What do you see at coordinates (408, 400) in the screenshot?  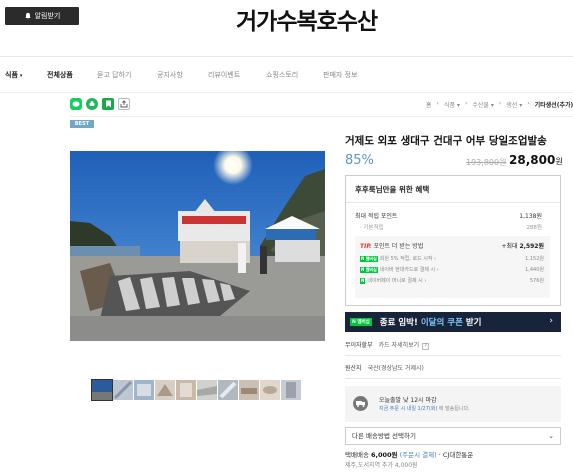 I see `today-shipping-label: 오늘출발 낮 12시 마감` at bounding box center [408, 400].